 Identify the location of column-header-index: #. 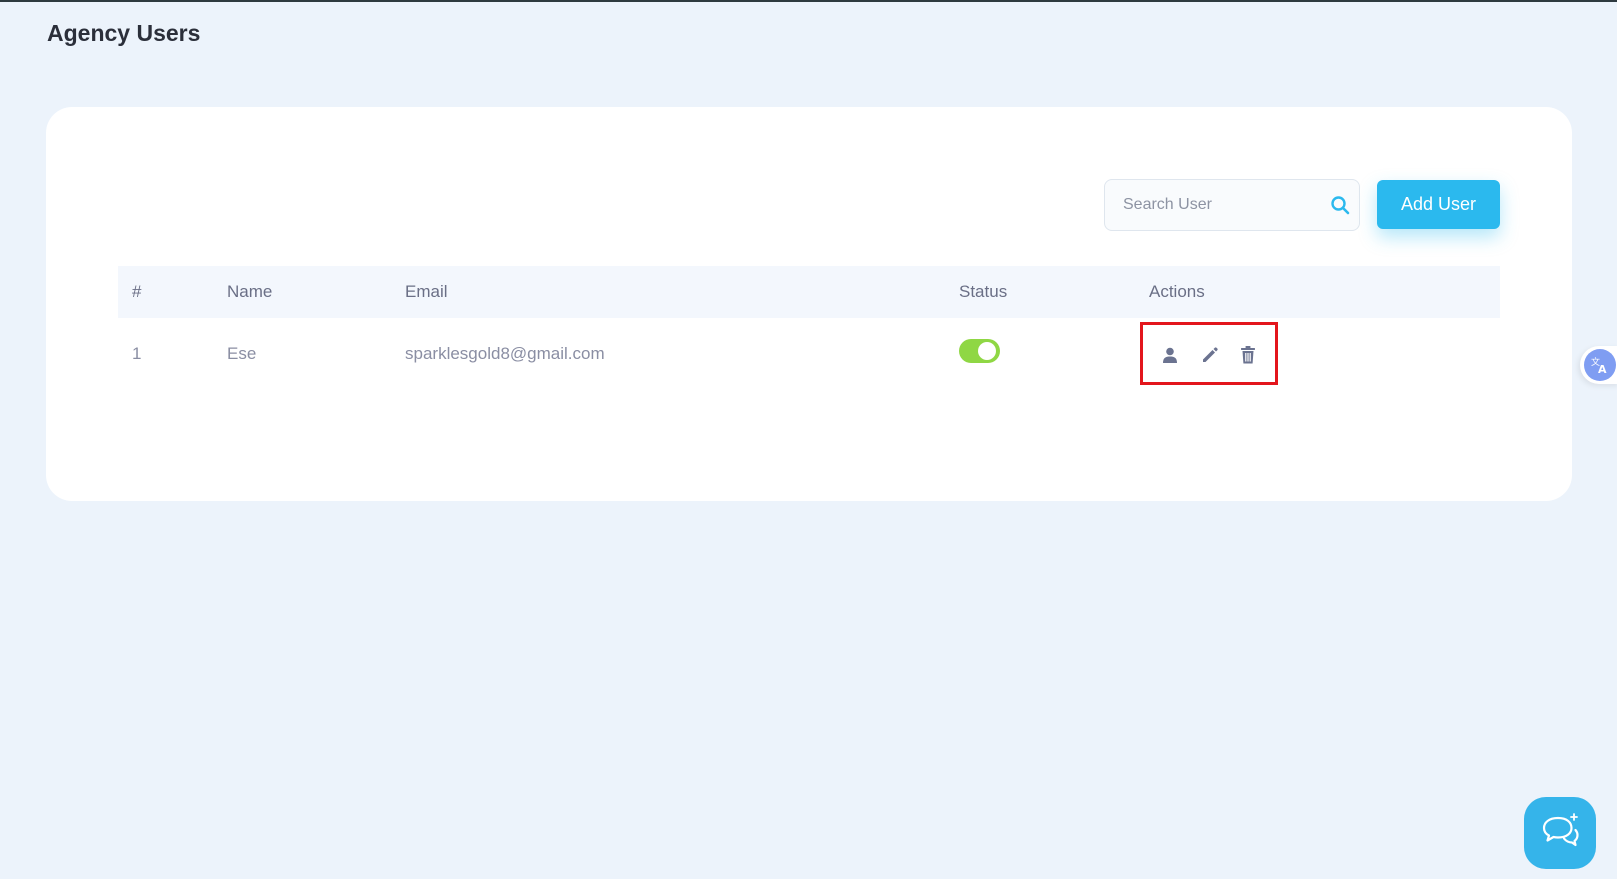
(137, 291).